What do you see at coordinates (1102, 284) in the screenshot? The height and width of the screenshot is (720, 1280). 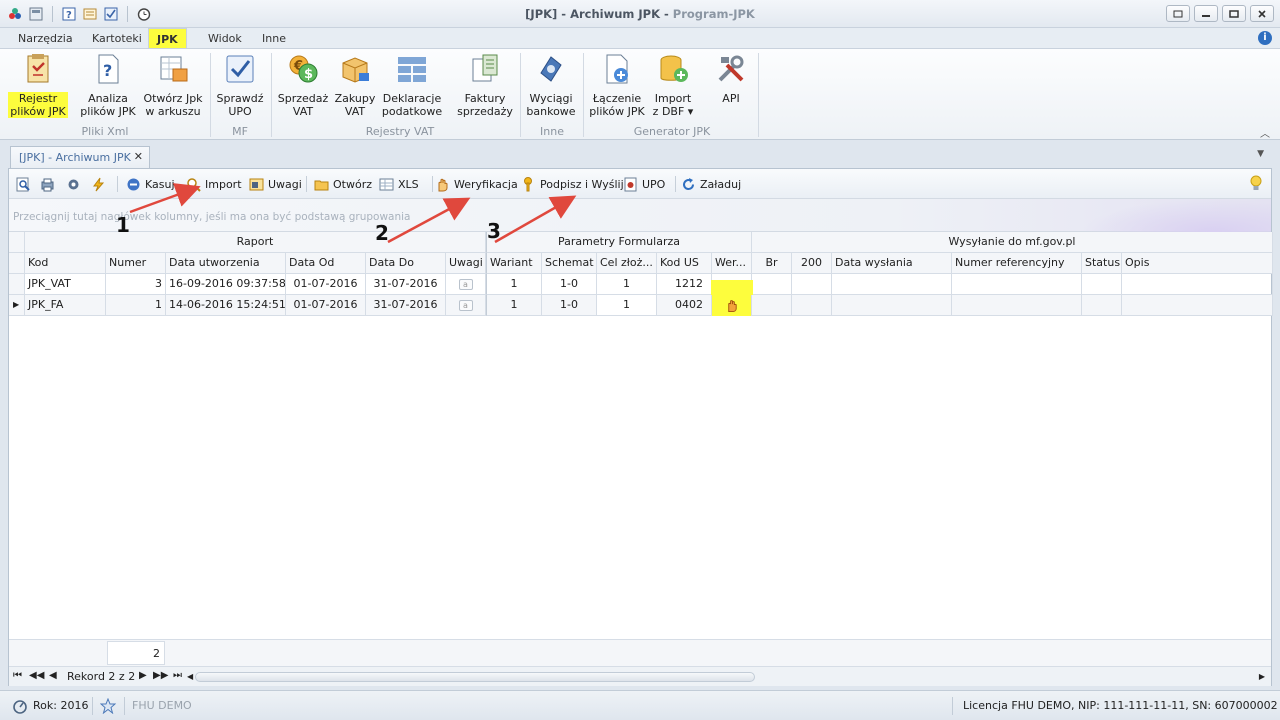 I see `cell-status` at bounding box center [1102, 284].